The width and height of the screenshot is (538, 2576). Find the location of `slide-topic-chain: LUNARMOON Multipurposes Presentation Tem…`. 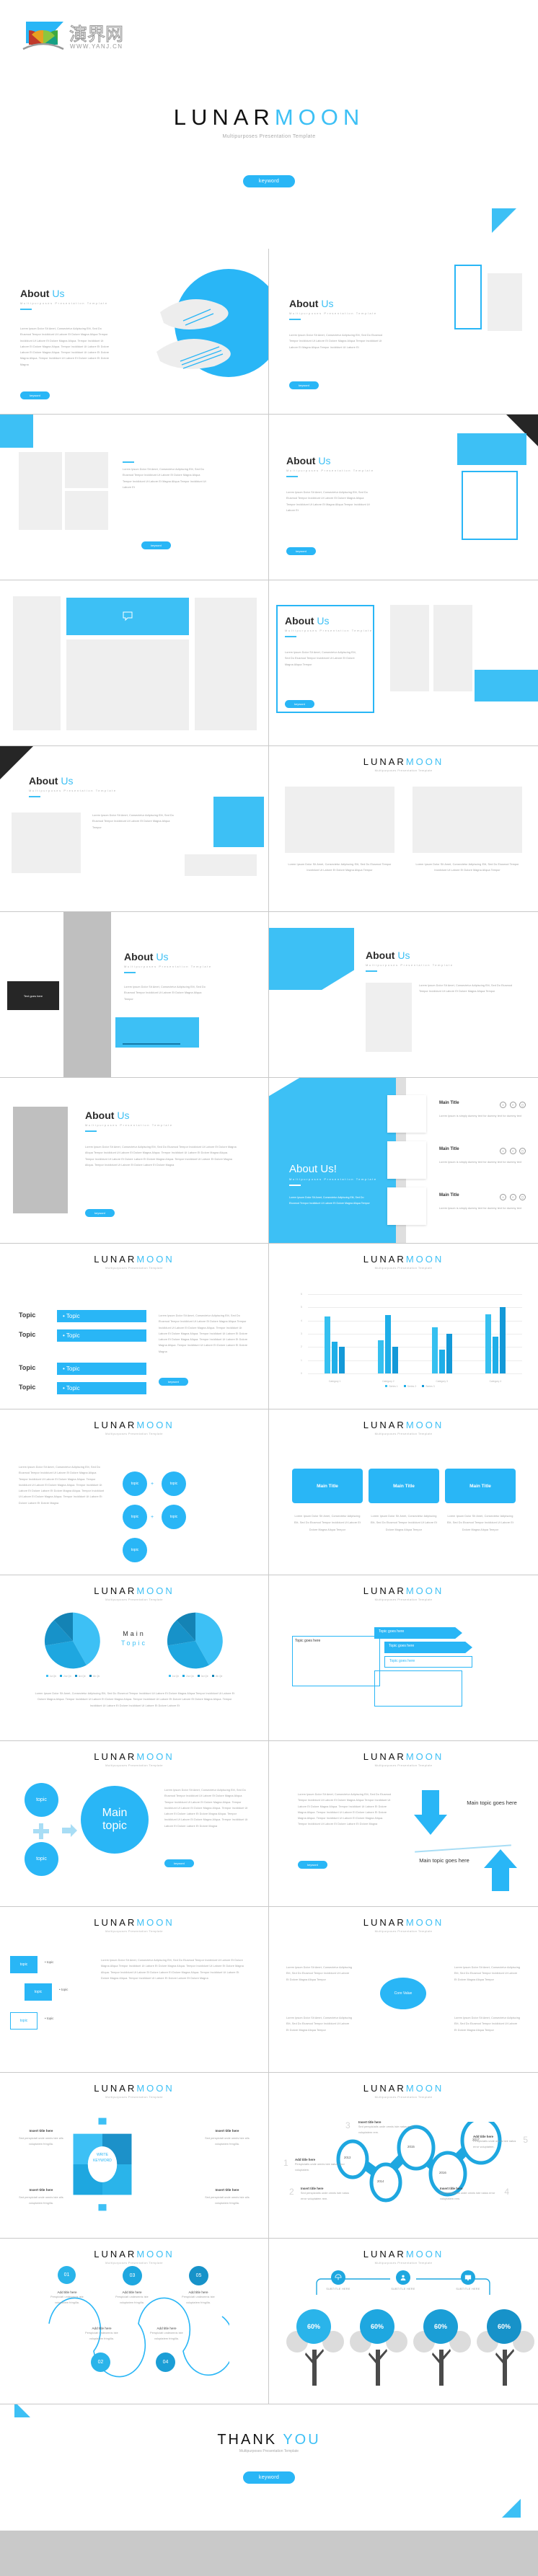

slide-topic-chain: LUNARMOON Multipurposes Presentation Tem… is located at coordinates (134, 1990).